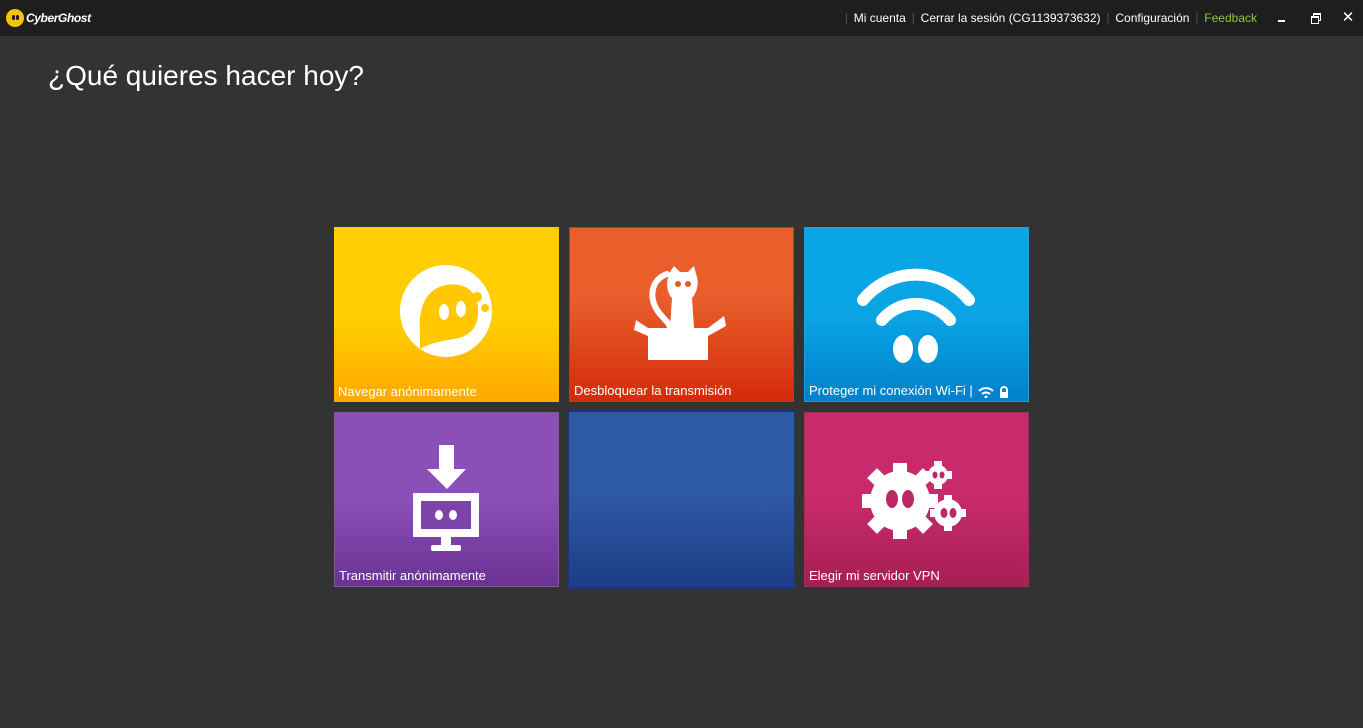  What do you see at coordinates (206, 75) in the screenshot?
I see `page-heading: ¿Qué quieres hacer hoy?` at bounding box center [206, 75].